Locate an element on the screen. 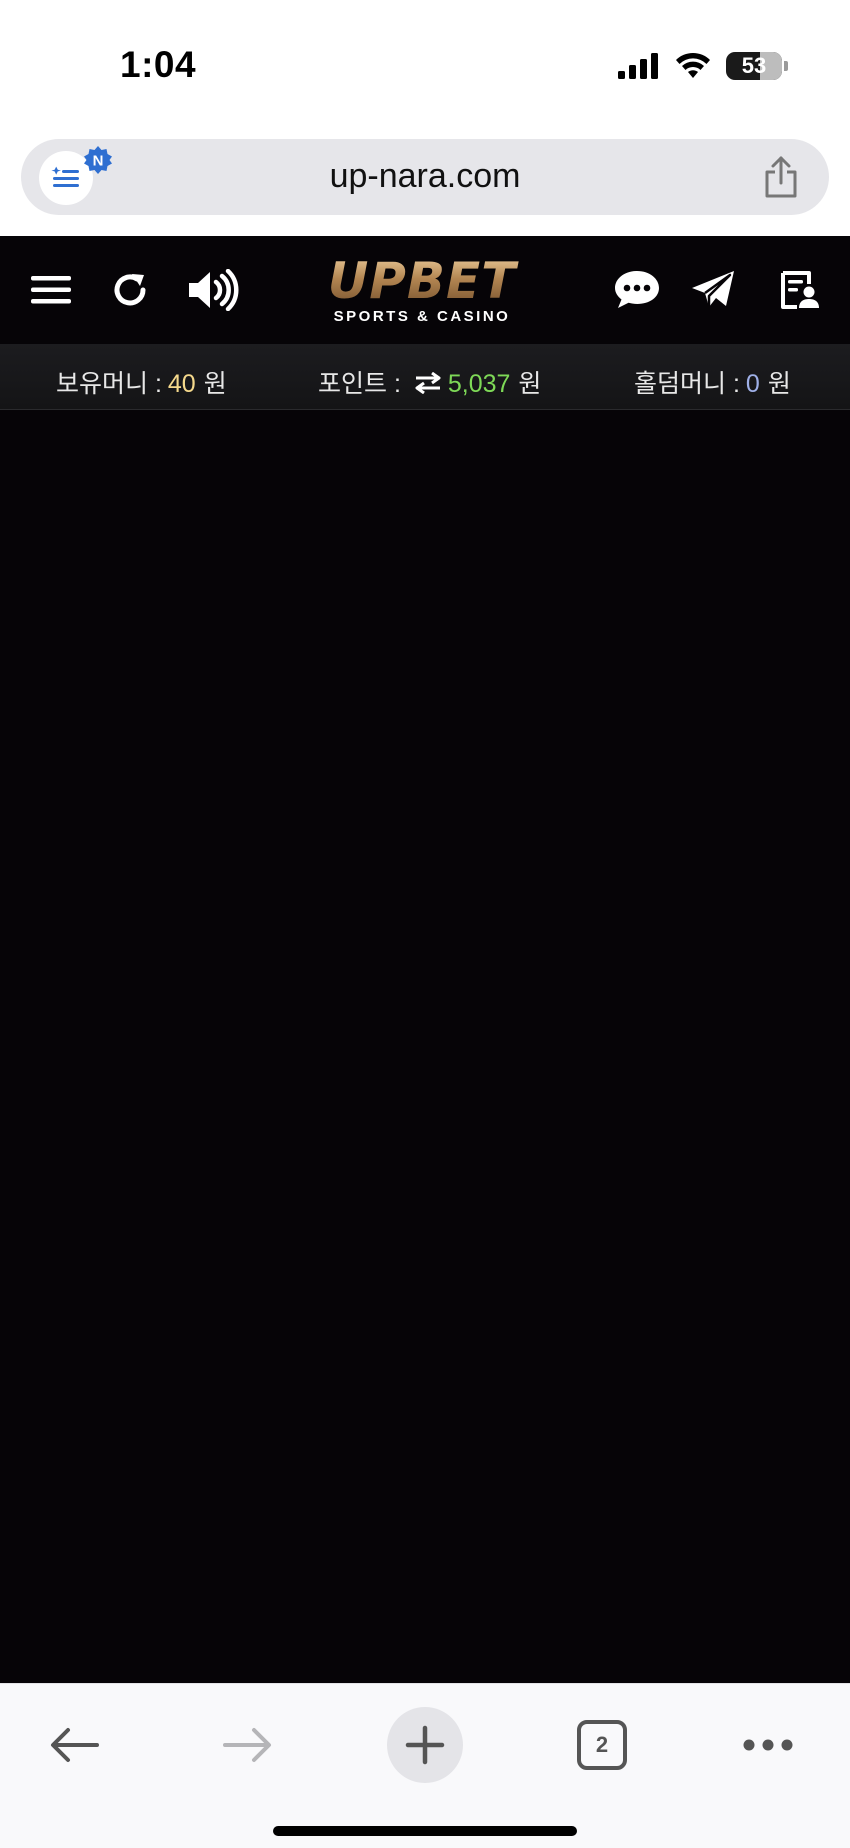 This screenshot has width=850, height=1848. menu-icon is located at coordinates (51, 290).